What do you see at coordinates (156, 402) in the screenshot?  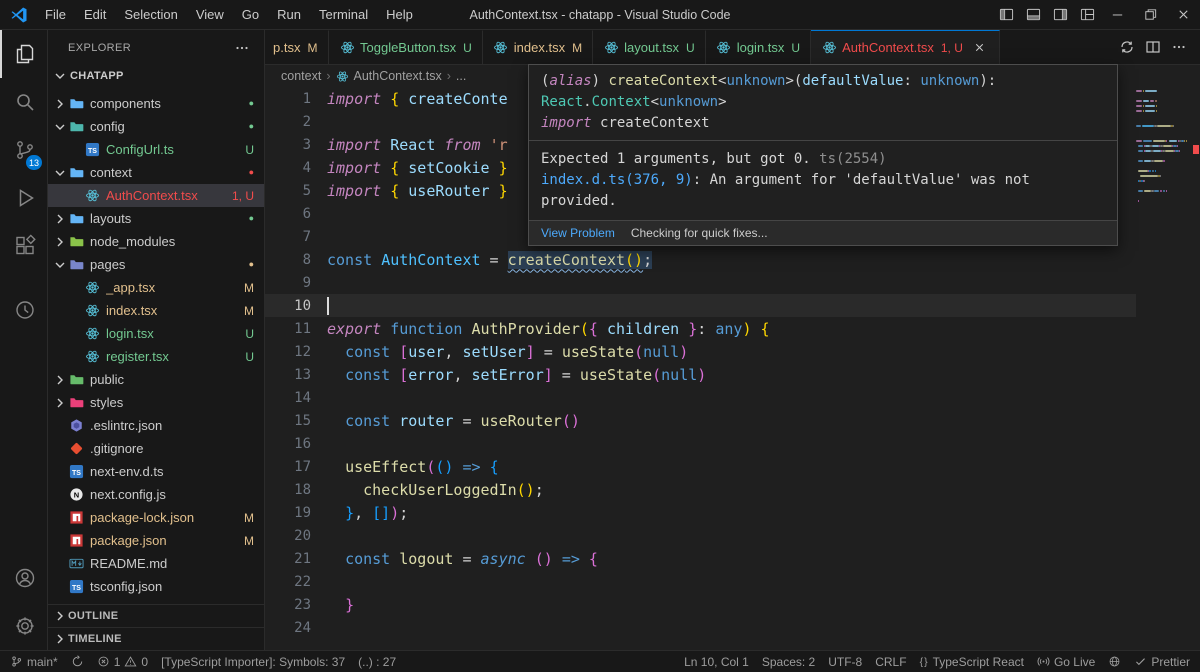 I see `tree-folder-styles: styles` at bounding box center [156, 402].